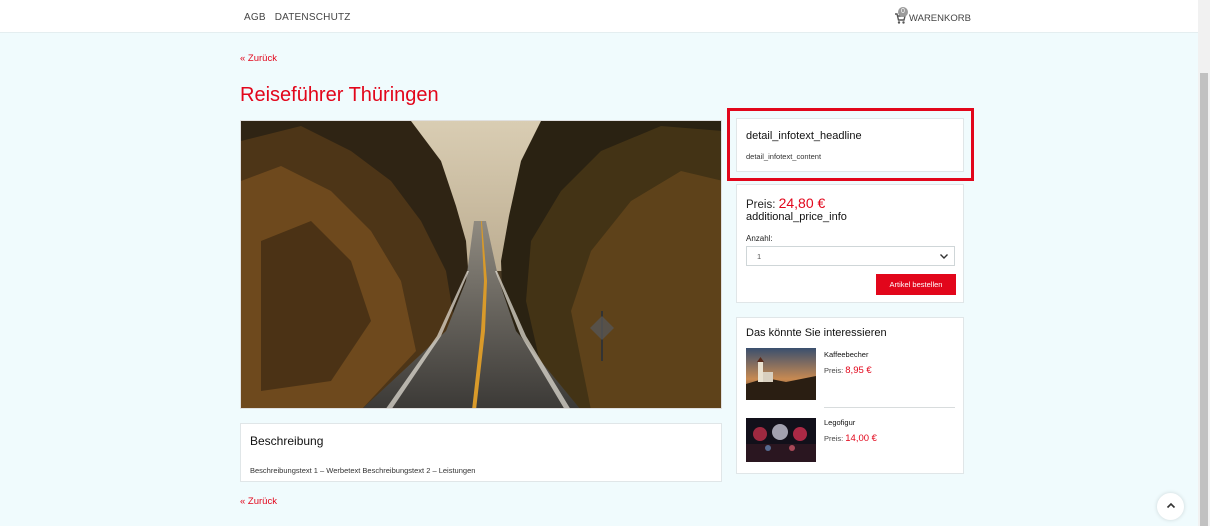 The height and width of the screenshot is (526, 1210). I want to click on recommendation-item: Legofigur Preis: 14,00 €, so click(851, 443).